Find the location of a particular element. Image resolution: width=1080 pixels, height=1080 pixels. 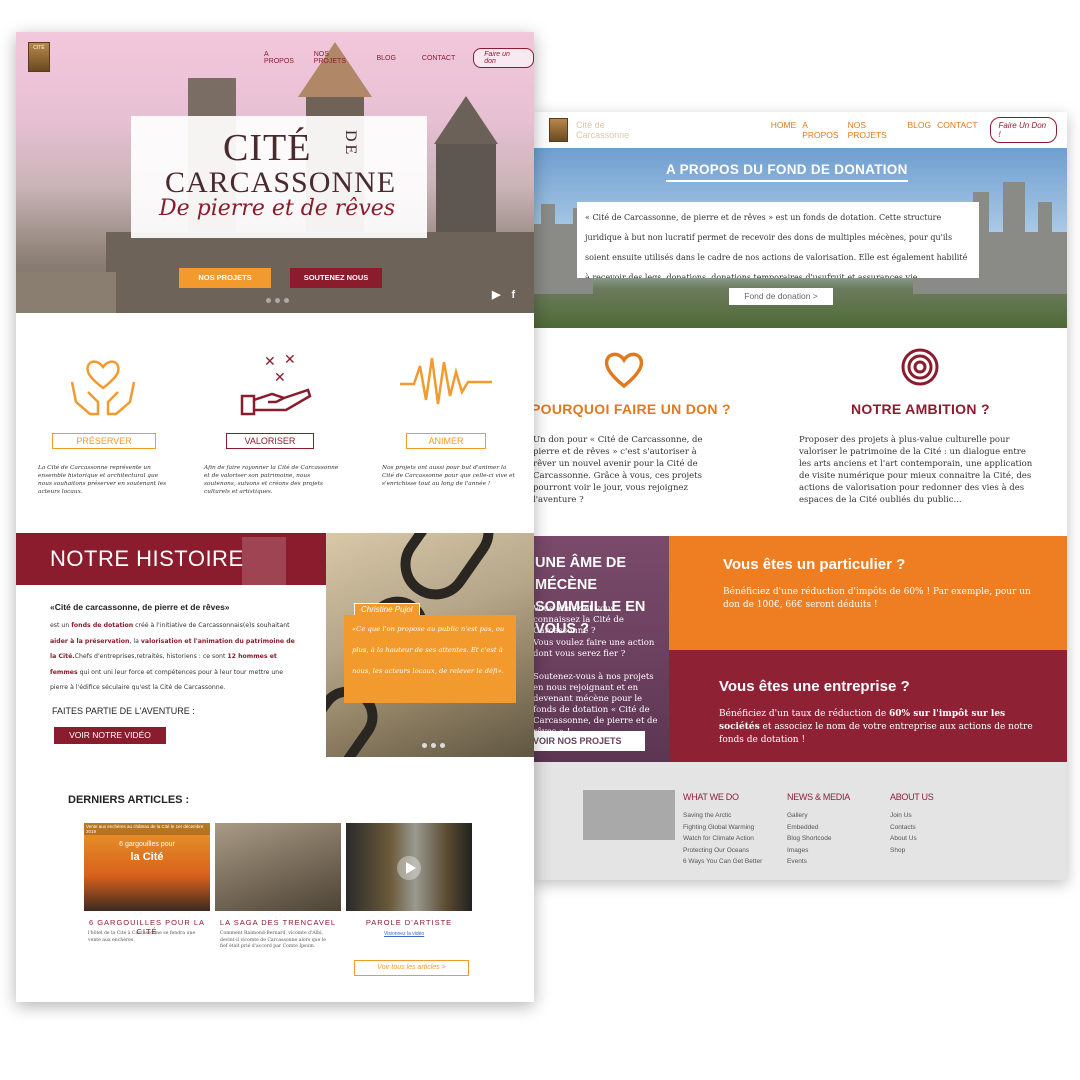

animer-label: ANIMER is located at coordinates (446, 441).